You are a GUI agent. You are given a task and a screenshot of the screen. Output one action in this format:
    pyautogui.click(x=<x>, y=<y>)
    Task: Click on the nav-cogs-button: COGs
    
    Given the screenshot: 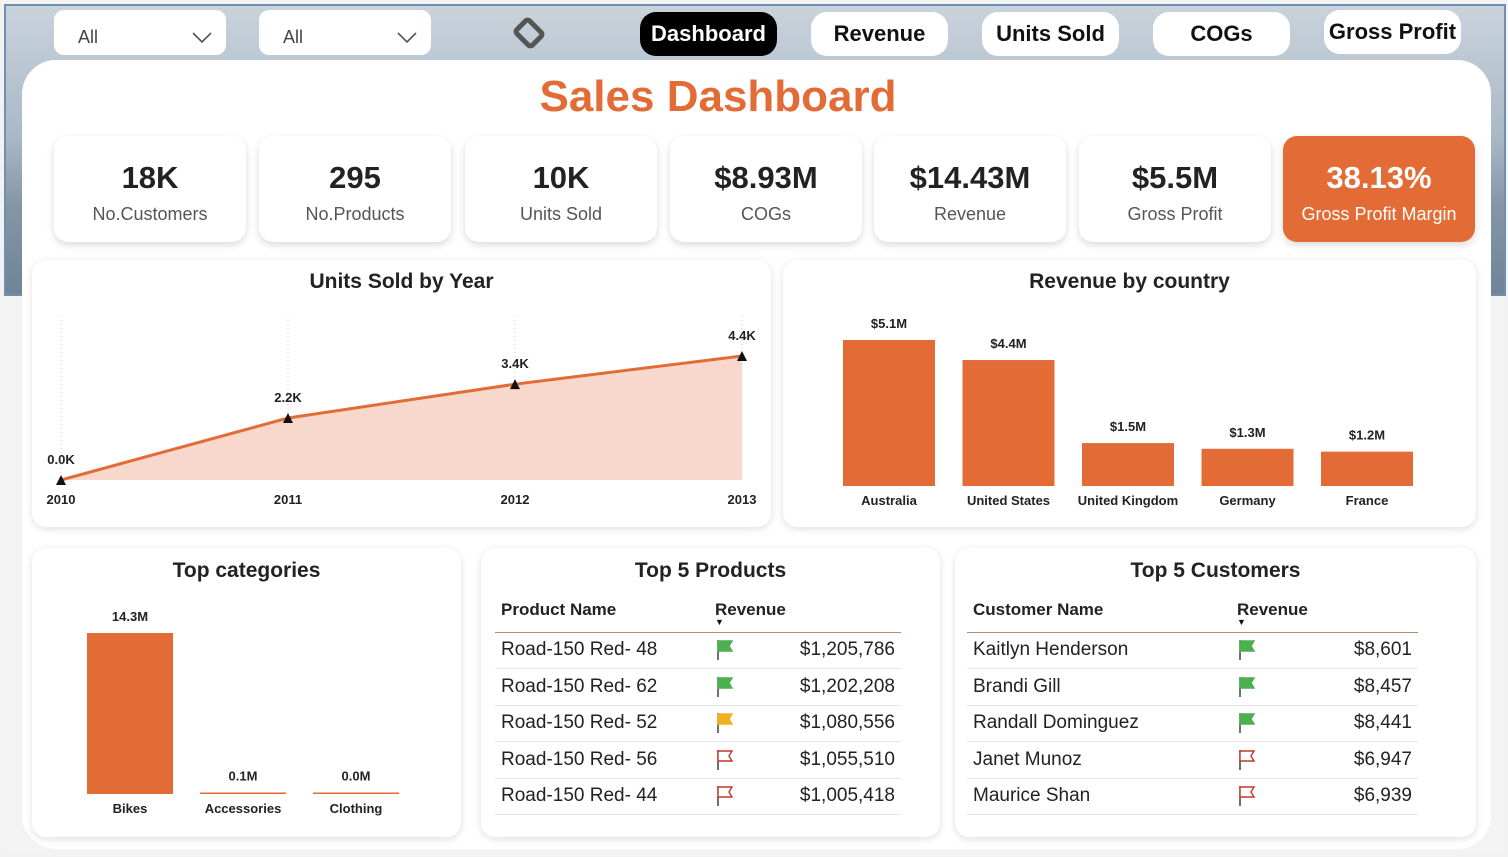 What is the action you would take?
    pyautogui.click(x=1221, y=34)
    